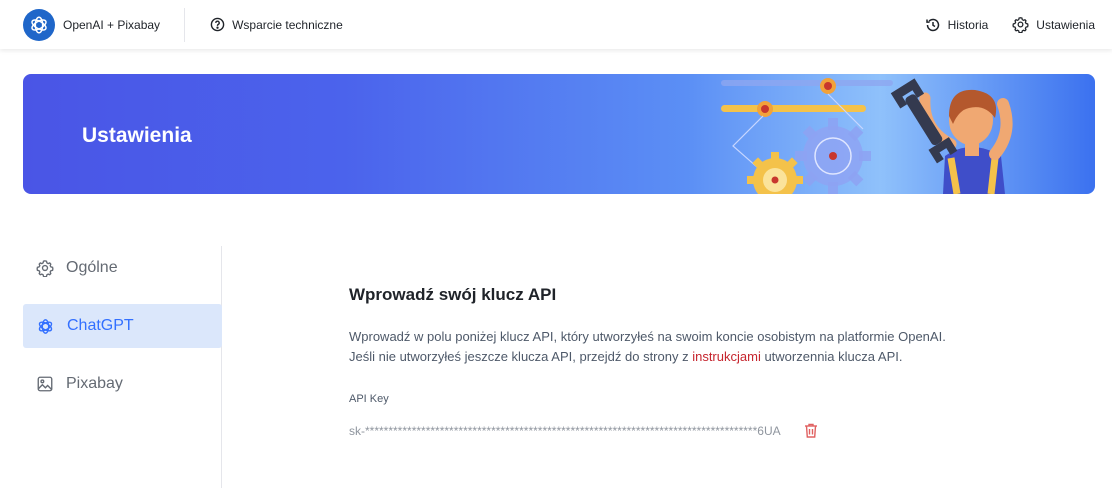 Image resolution: width=1112 pixels, height=488 pixels. What do you see at coordinates (45, 384) in the screenshot?
I see `image-icon` at bounding box center [45, 384].